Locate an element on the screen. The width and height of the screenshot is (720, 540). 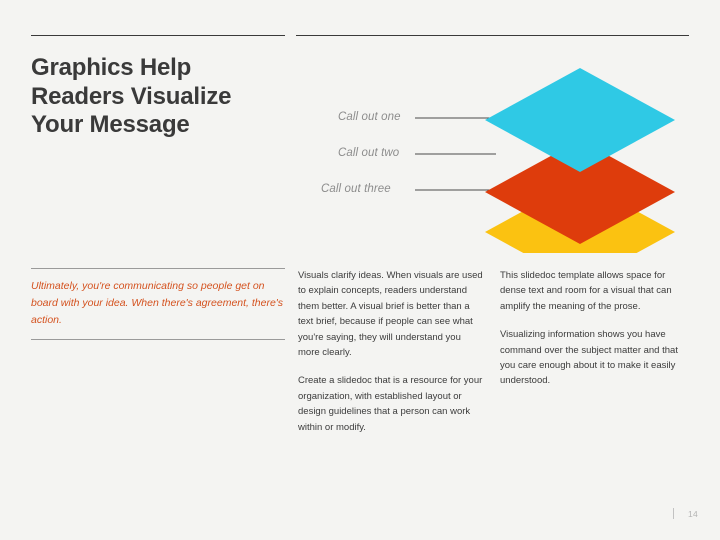
diagram-layer-one is located at coordinates (580, 120).